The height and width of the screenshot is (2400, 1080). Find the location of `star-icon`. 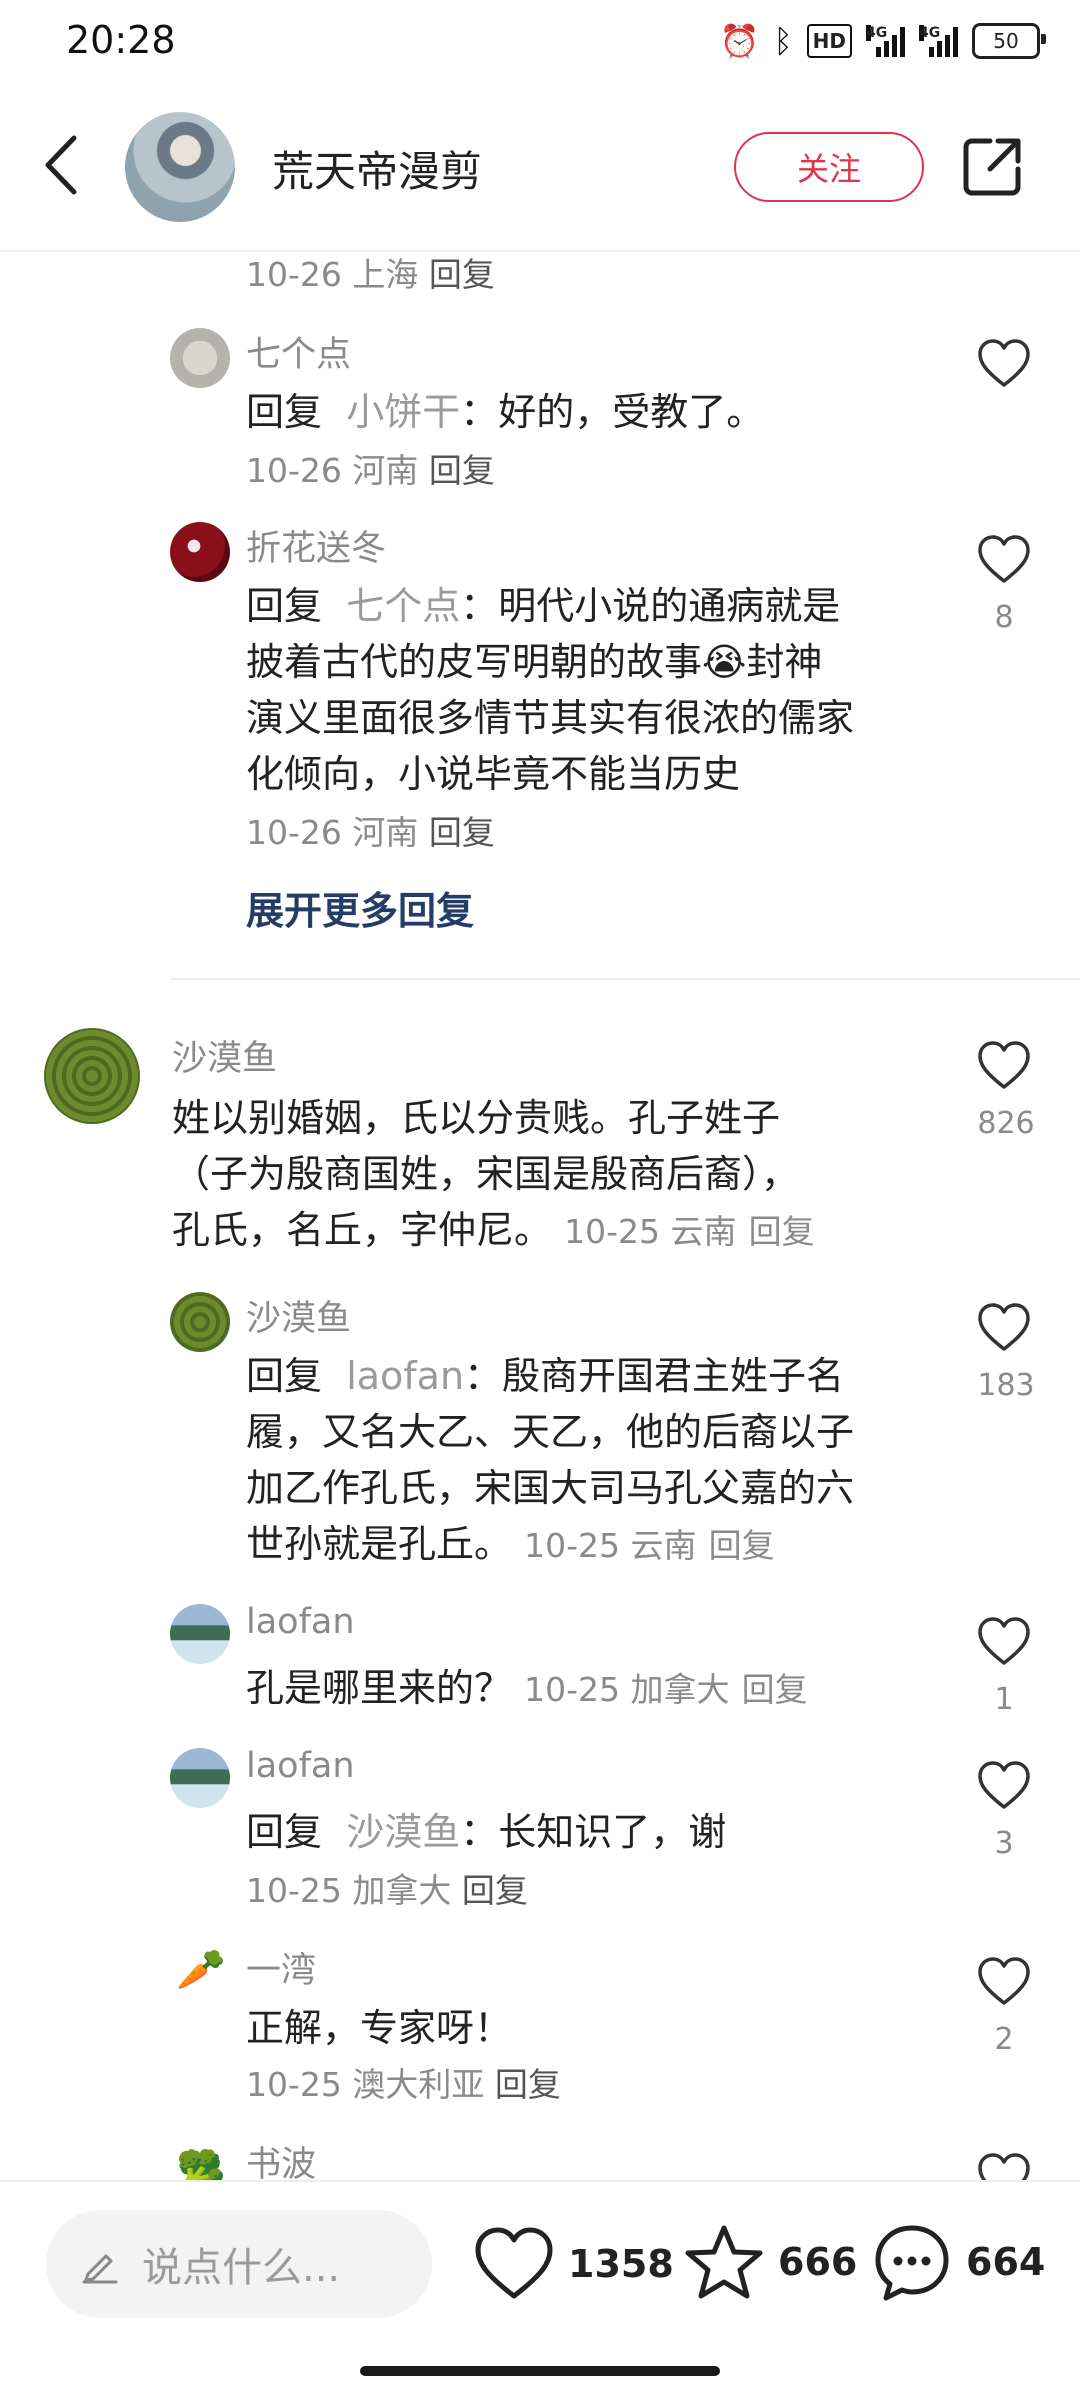

star-icon is located at coordinates (724, 2262).